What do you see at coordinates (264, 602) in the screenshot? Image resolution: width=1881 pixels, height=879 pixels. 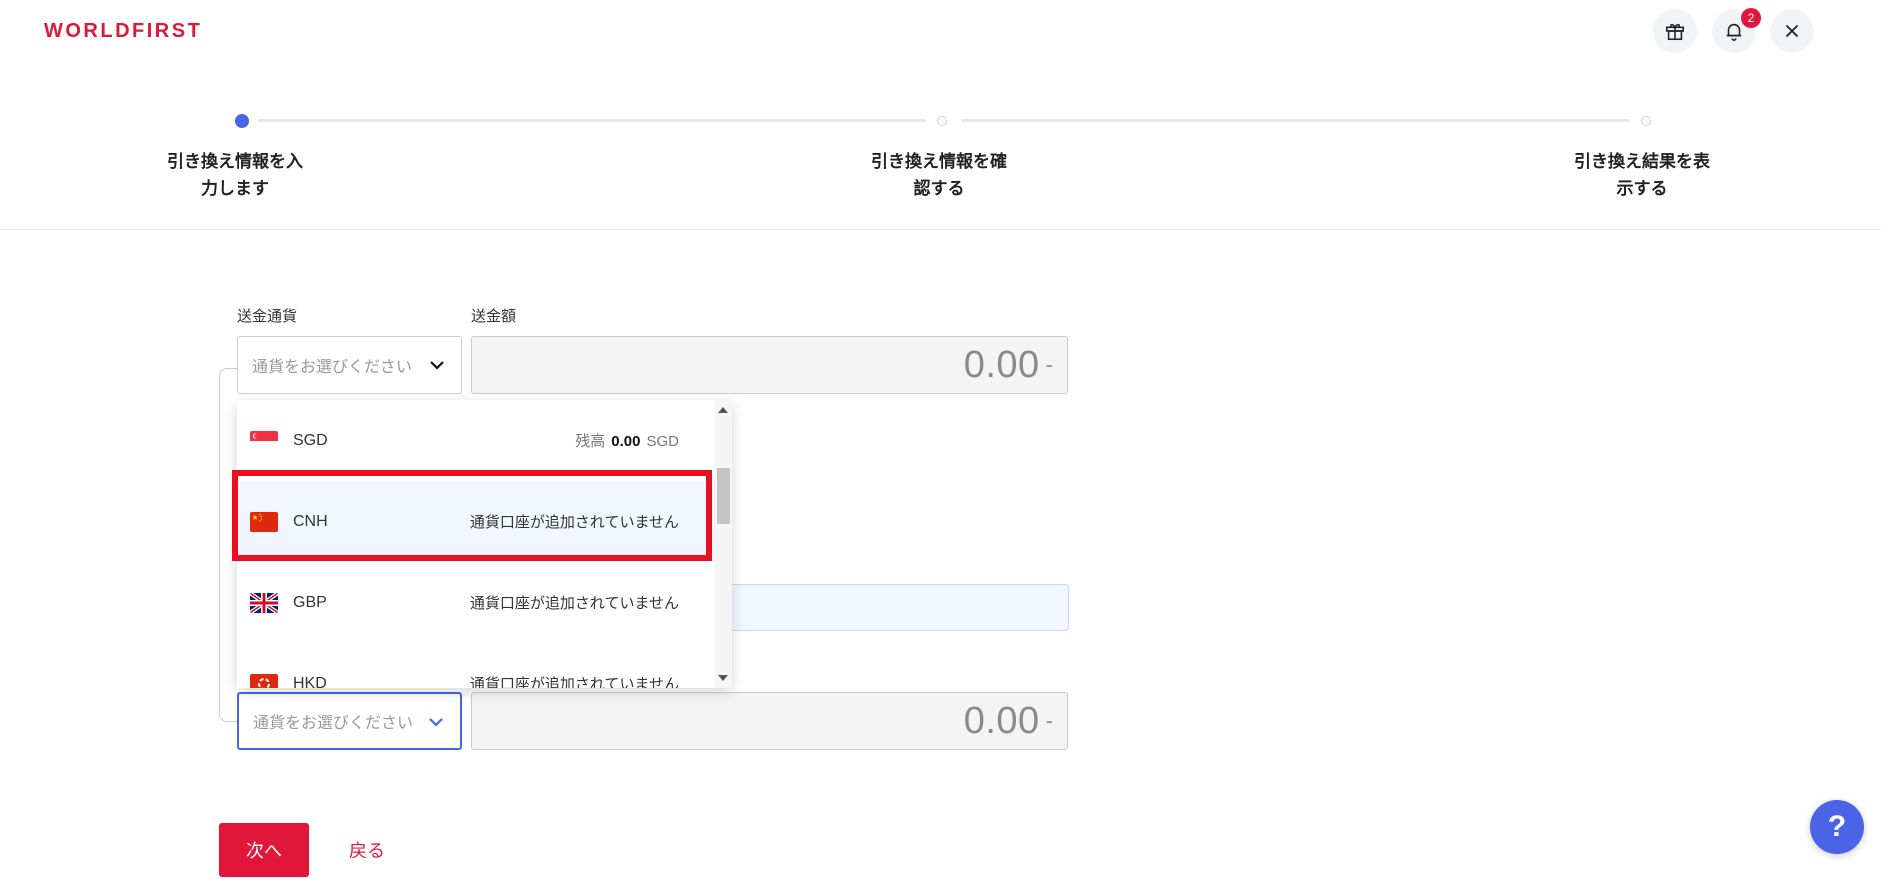 I see `gb-flag-icon` at bounding box center [264, 602].